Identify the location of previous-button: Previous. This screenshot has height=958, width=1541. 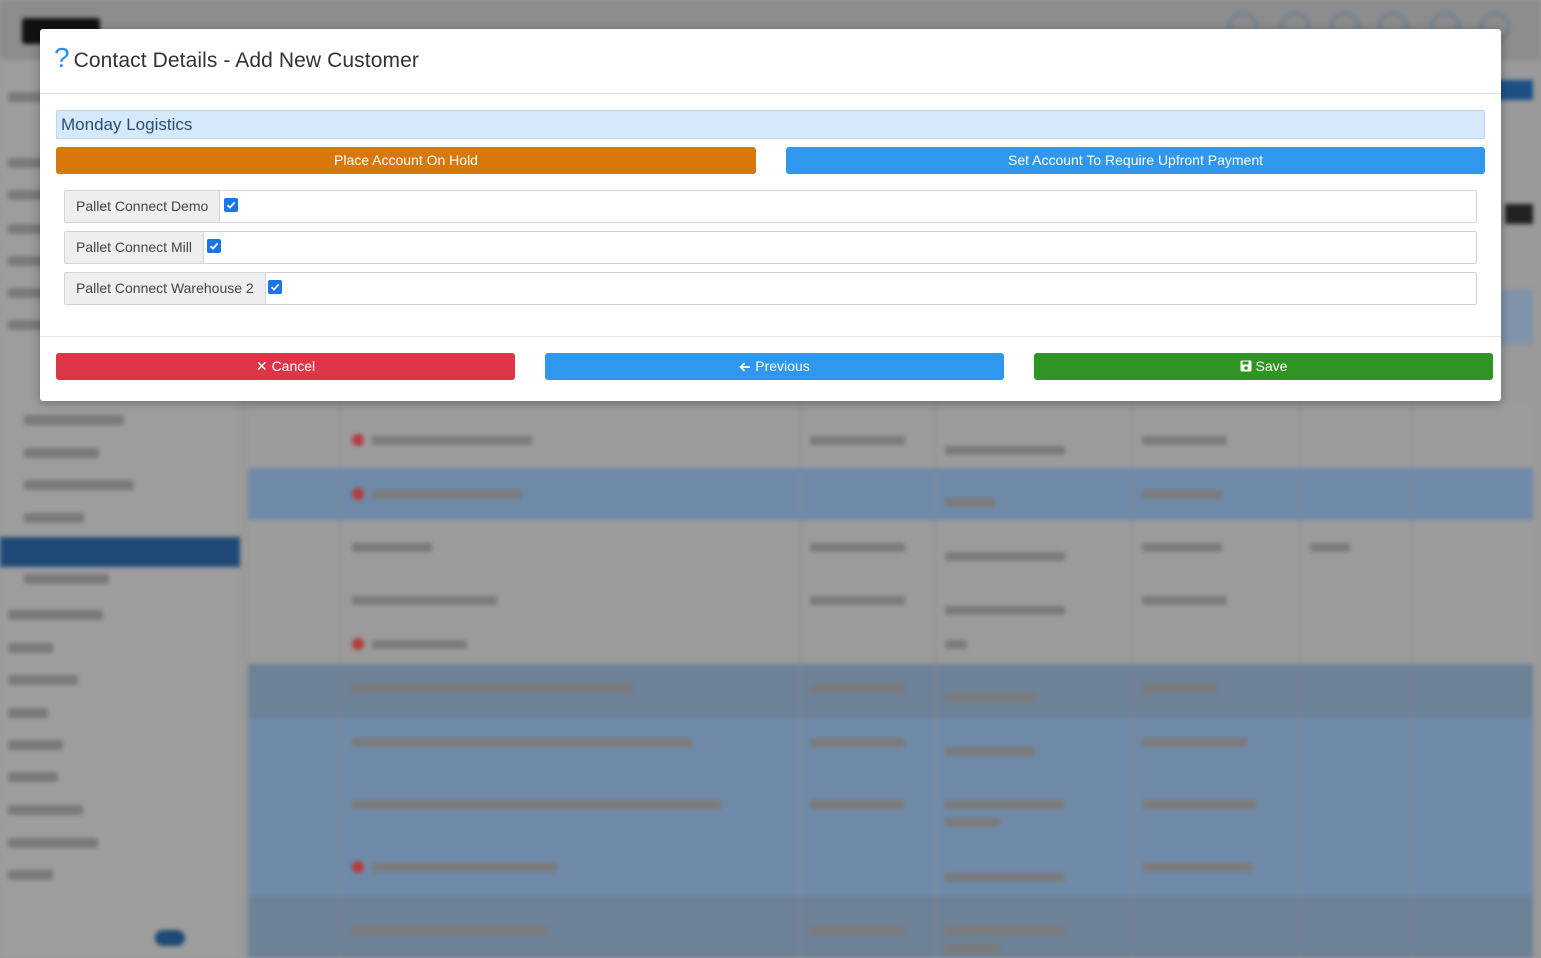
(774, 366).